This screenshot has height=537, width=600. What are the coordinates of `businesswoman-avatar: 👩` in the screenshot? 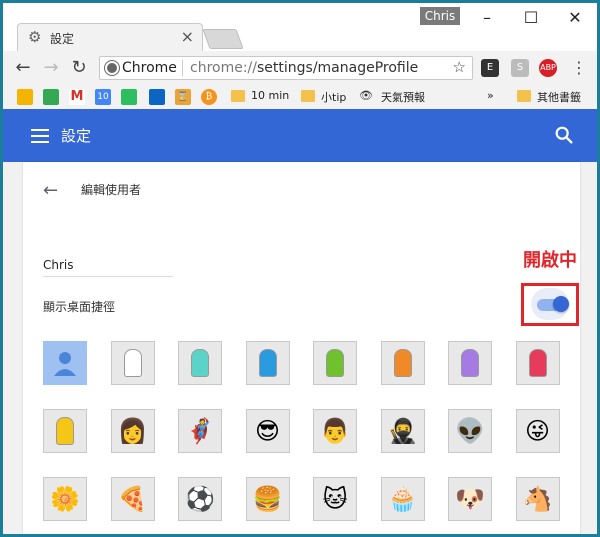 It's located at (132, 431).